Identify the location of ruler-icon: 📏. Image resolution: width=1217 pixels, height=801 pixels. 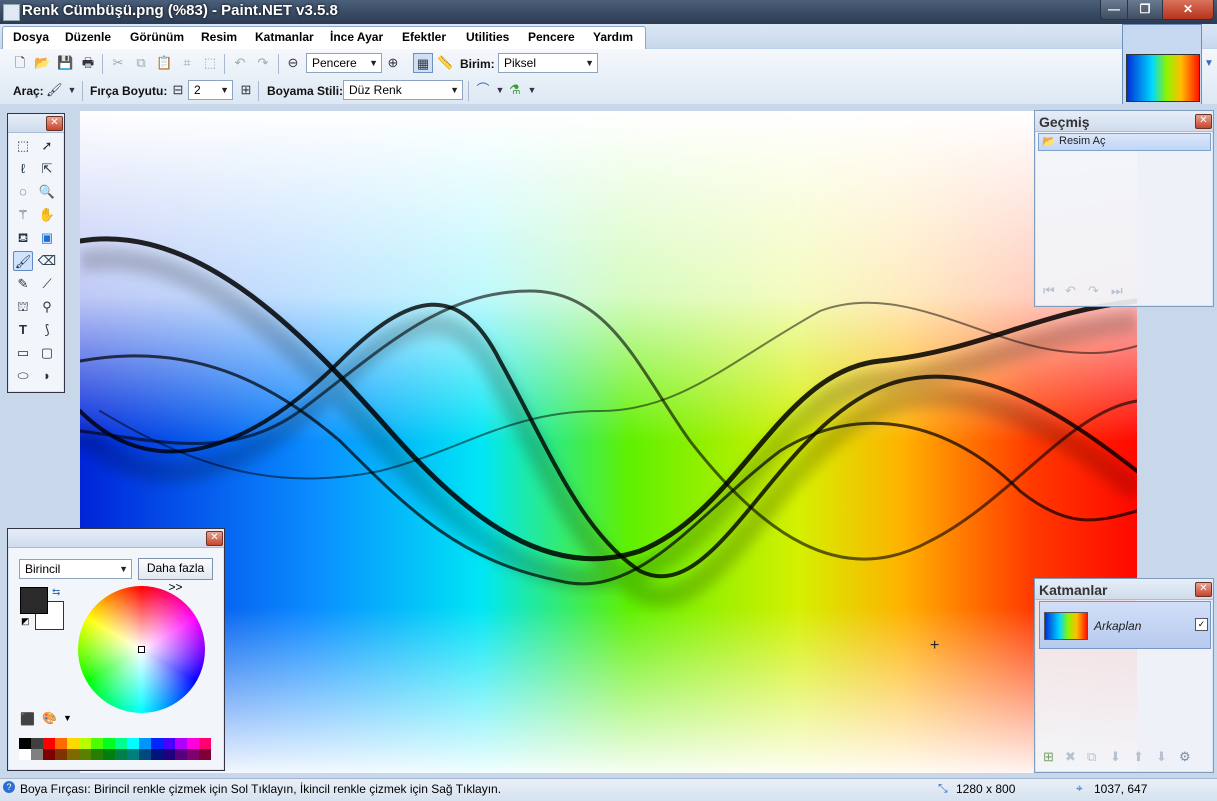
(445, 63).